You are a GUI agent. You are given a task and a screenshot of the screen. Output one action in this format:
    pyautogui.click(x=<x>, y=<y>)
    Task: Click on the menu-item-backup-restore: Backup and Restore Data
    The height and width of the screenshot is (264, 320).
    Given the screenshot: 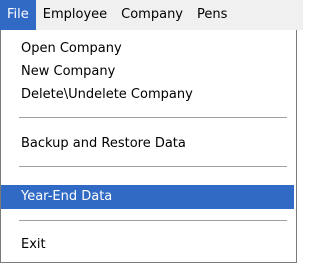 What is the action you would take?
    pyautogui.click(x=147, y=144)
    